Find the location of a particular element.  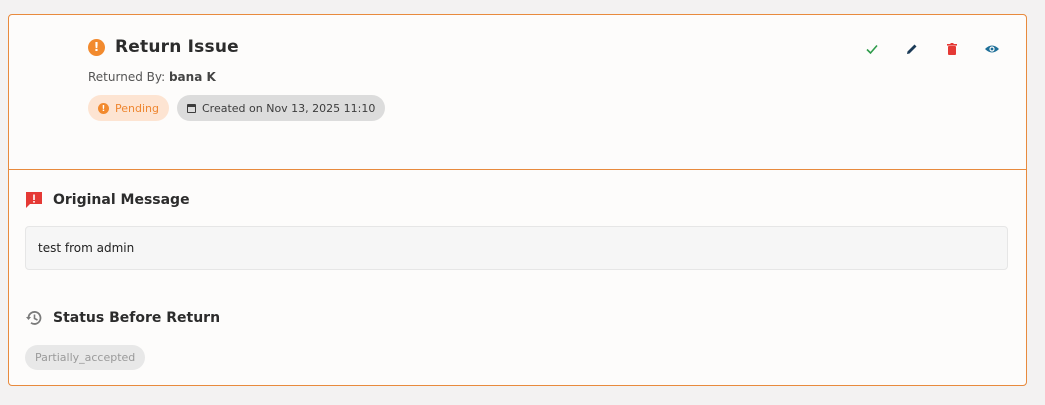

edit-icon is located at coordinates (912, 49).